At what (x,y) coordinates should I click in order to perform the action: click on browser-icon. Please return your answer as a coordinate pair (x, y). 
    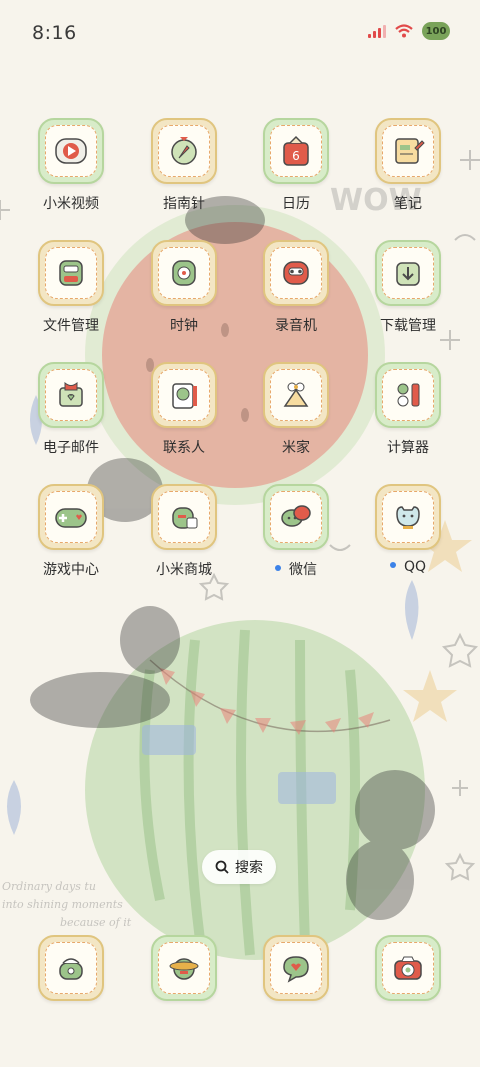
    Looking at the image, I should click on (184, 968).